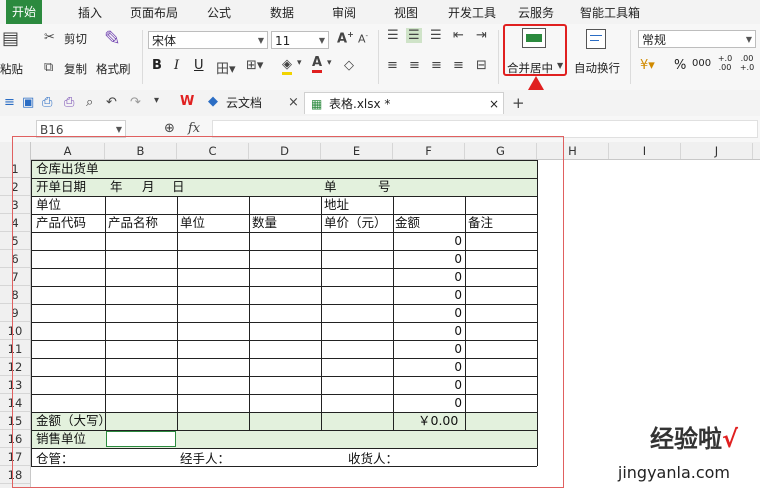  What do you see at coordinates (154, 12) in the screenshot?
I see `tab-page-layout: 页面布局` at bounding box center [154, 12].